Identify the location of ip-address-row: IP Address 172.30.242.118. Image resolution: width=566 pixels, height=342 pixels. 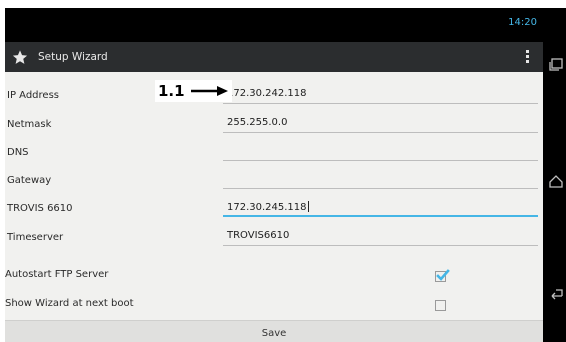
(274, 96).